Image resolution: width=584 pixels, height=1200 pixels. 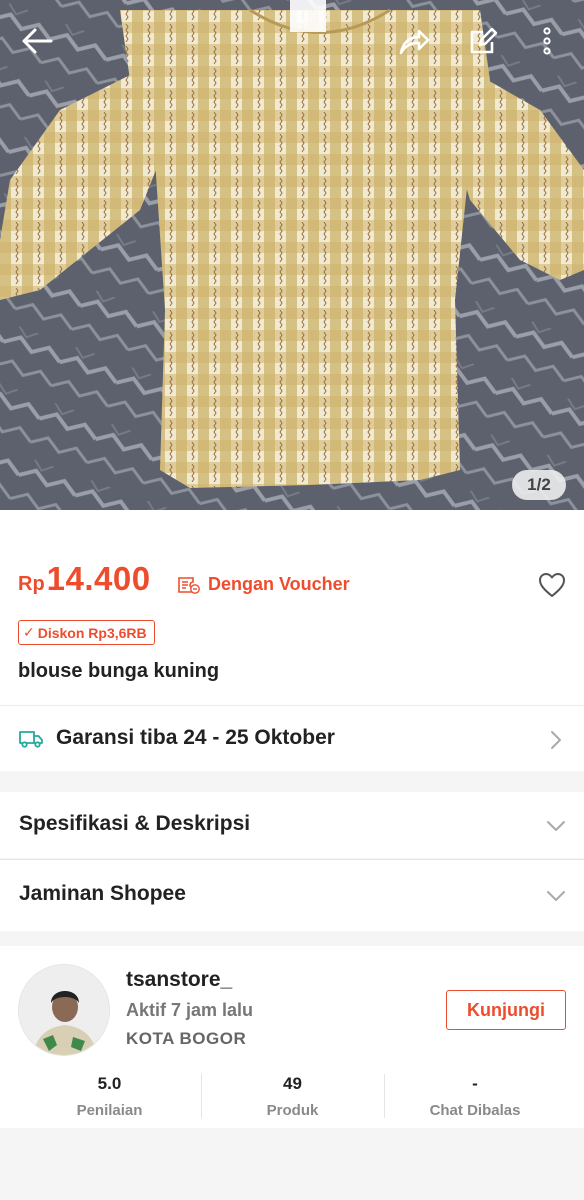 What do you see at coordinates (109, 1083) in the screenshot?
I see `stat-value: 5.0` at bounding box center [109, 1083].